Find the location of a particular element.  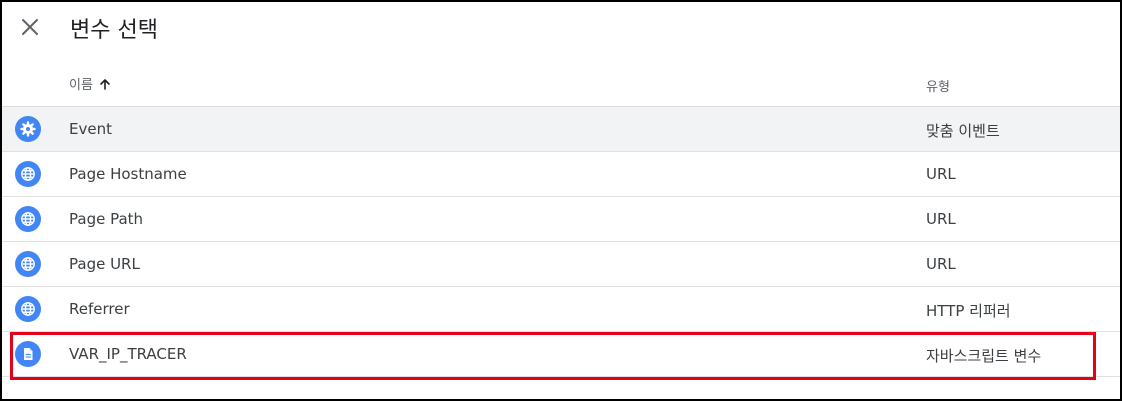

variable-name: Page Hostname is located at coordinates (128, 174).